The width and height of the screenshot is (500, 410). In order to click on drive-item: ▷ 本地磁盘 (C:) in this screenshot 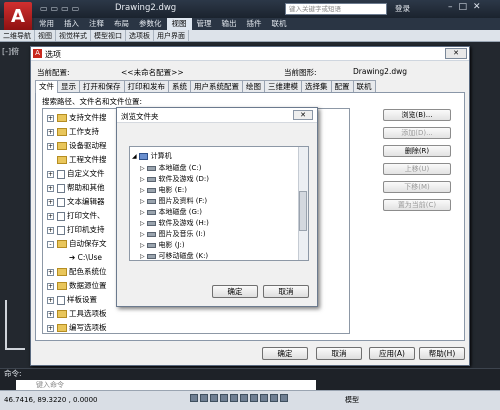, I will do `click(170, 168)`.